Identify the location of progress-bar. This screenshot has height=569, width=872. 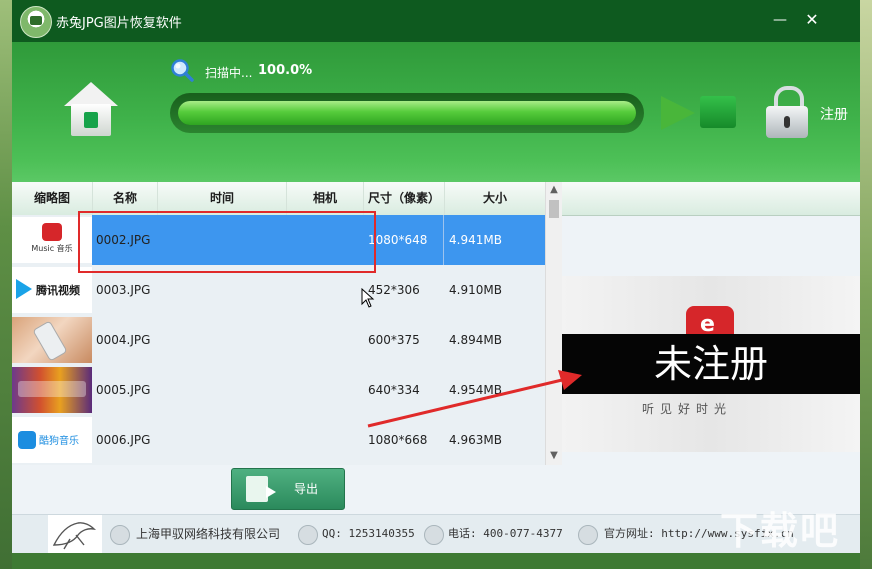
(407, 113).